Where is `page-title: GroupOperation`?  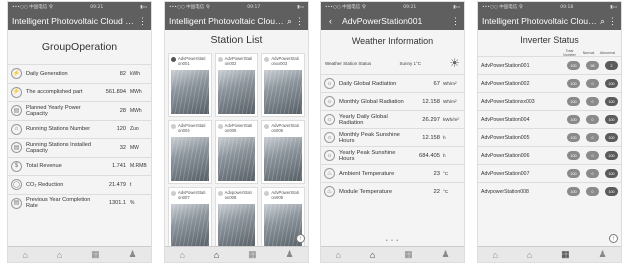 page-title: GroupOperation is located at coordinates (79, 47).